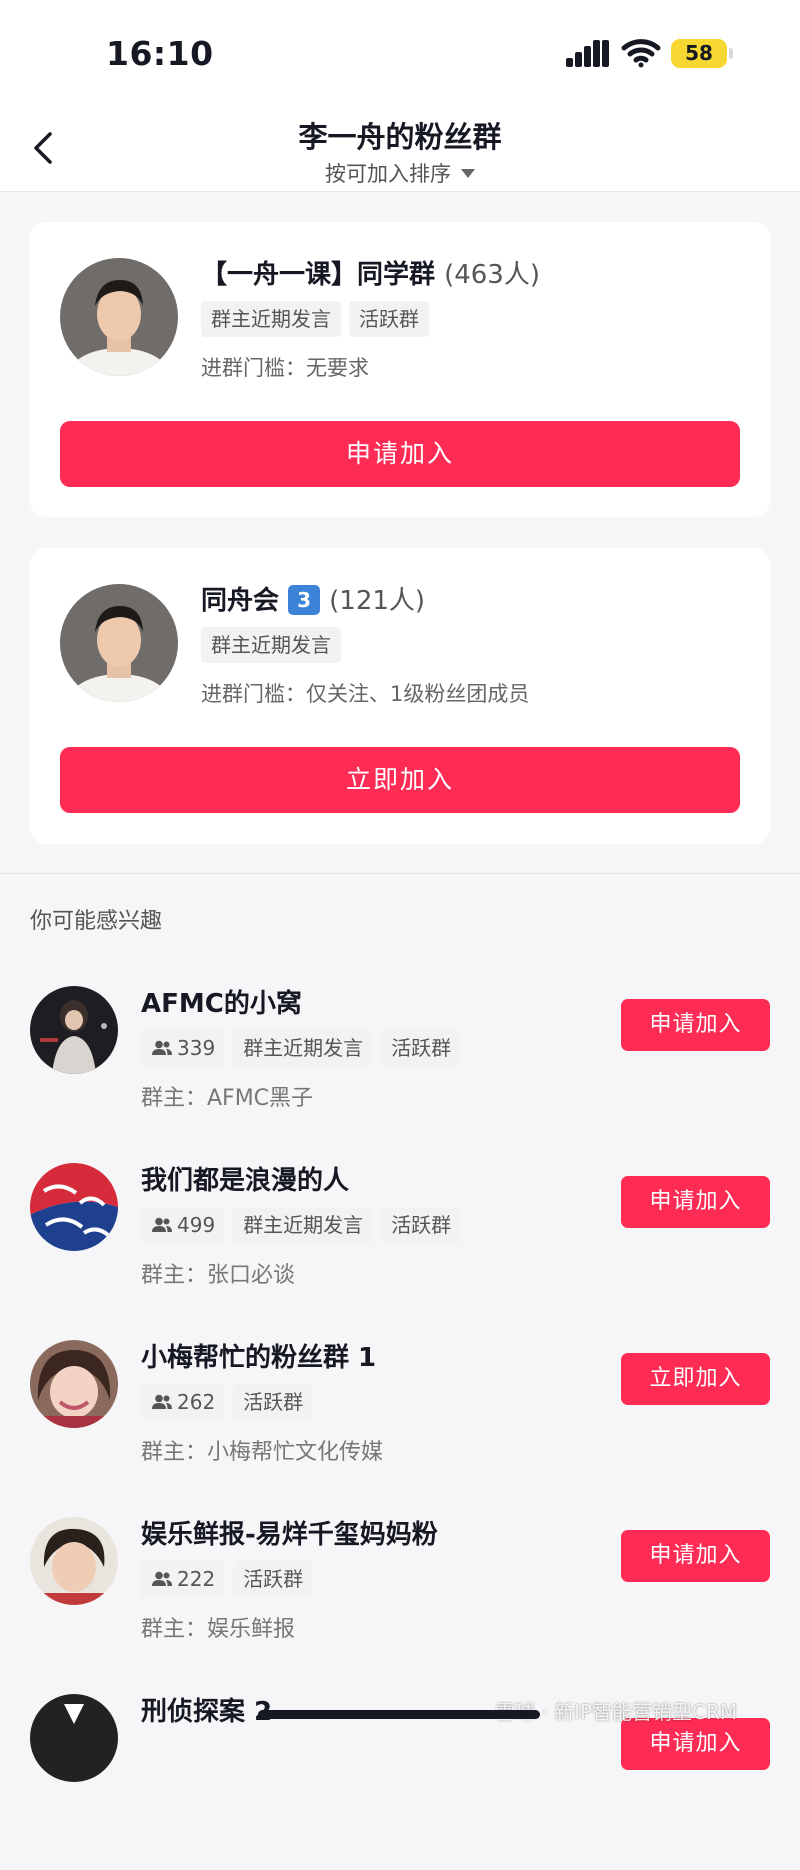 The height and width of the screenshot is (1870, 800). Describe the element at coordinates (96, 921) in the screenshot. I see `section-title: 你可能感兴趣` at that location.